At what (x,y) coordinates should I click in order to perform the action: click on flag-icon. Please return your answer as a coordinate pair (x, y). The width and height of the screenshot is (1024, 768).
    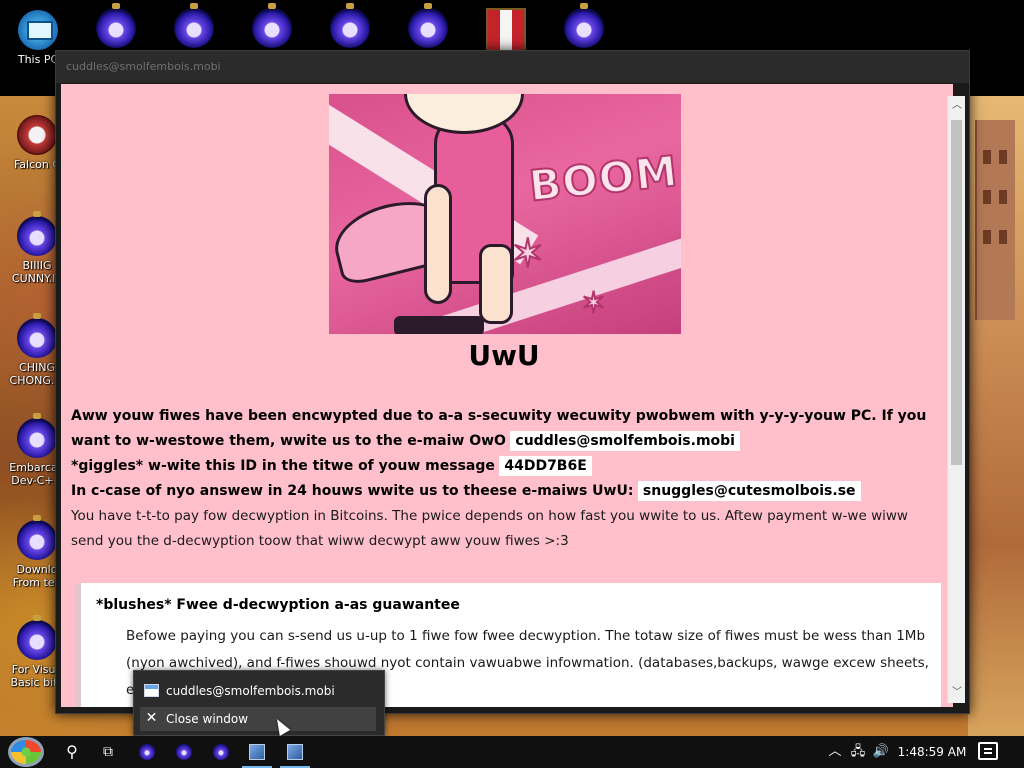
    Looking at the image, I should click on (506, 30).